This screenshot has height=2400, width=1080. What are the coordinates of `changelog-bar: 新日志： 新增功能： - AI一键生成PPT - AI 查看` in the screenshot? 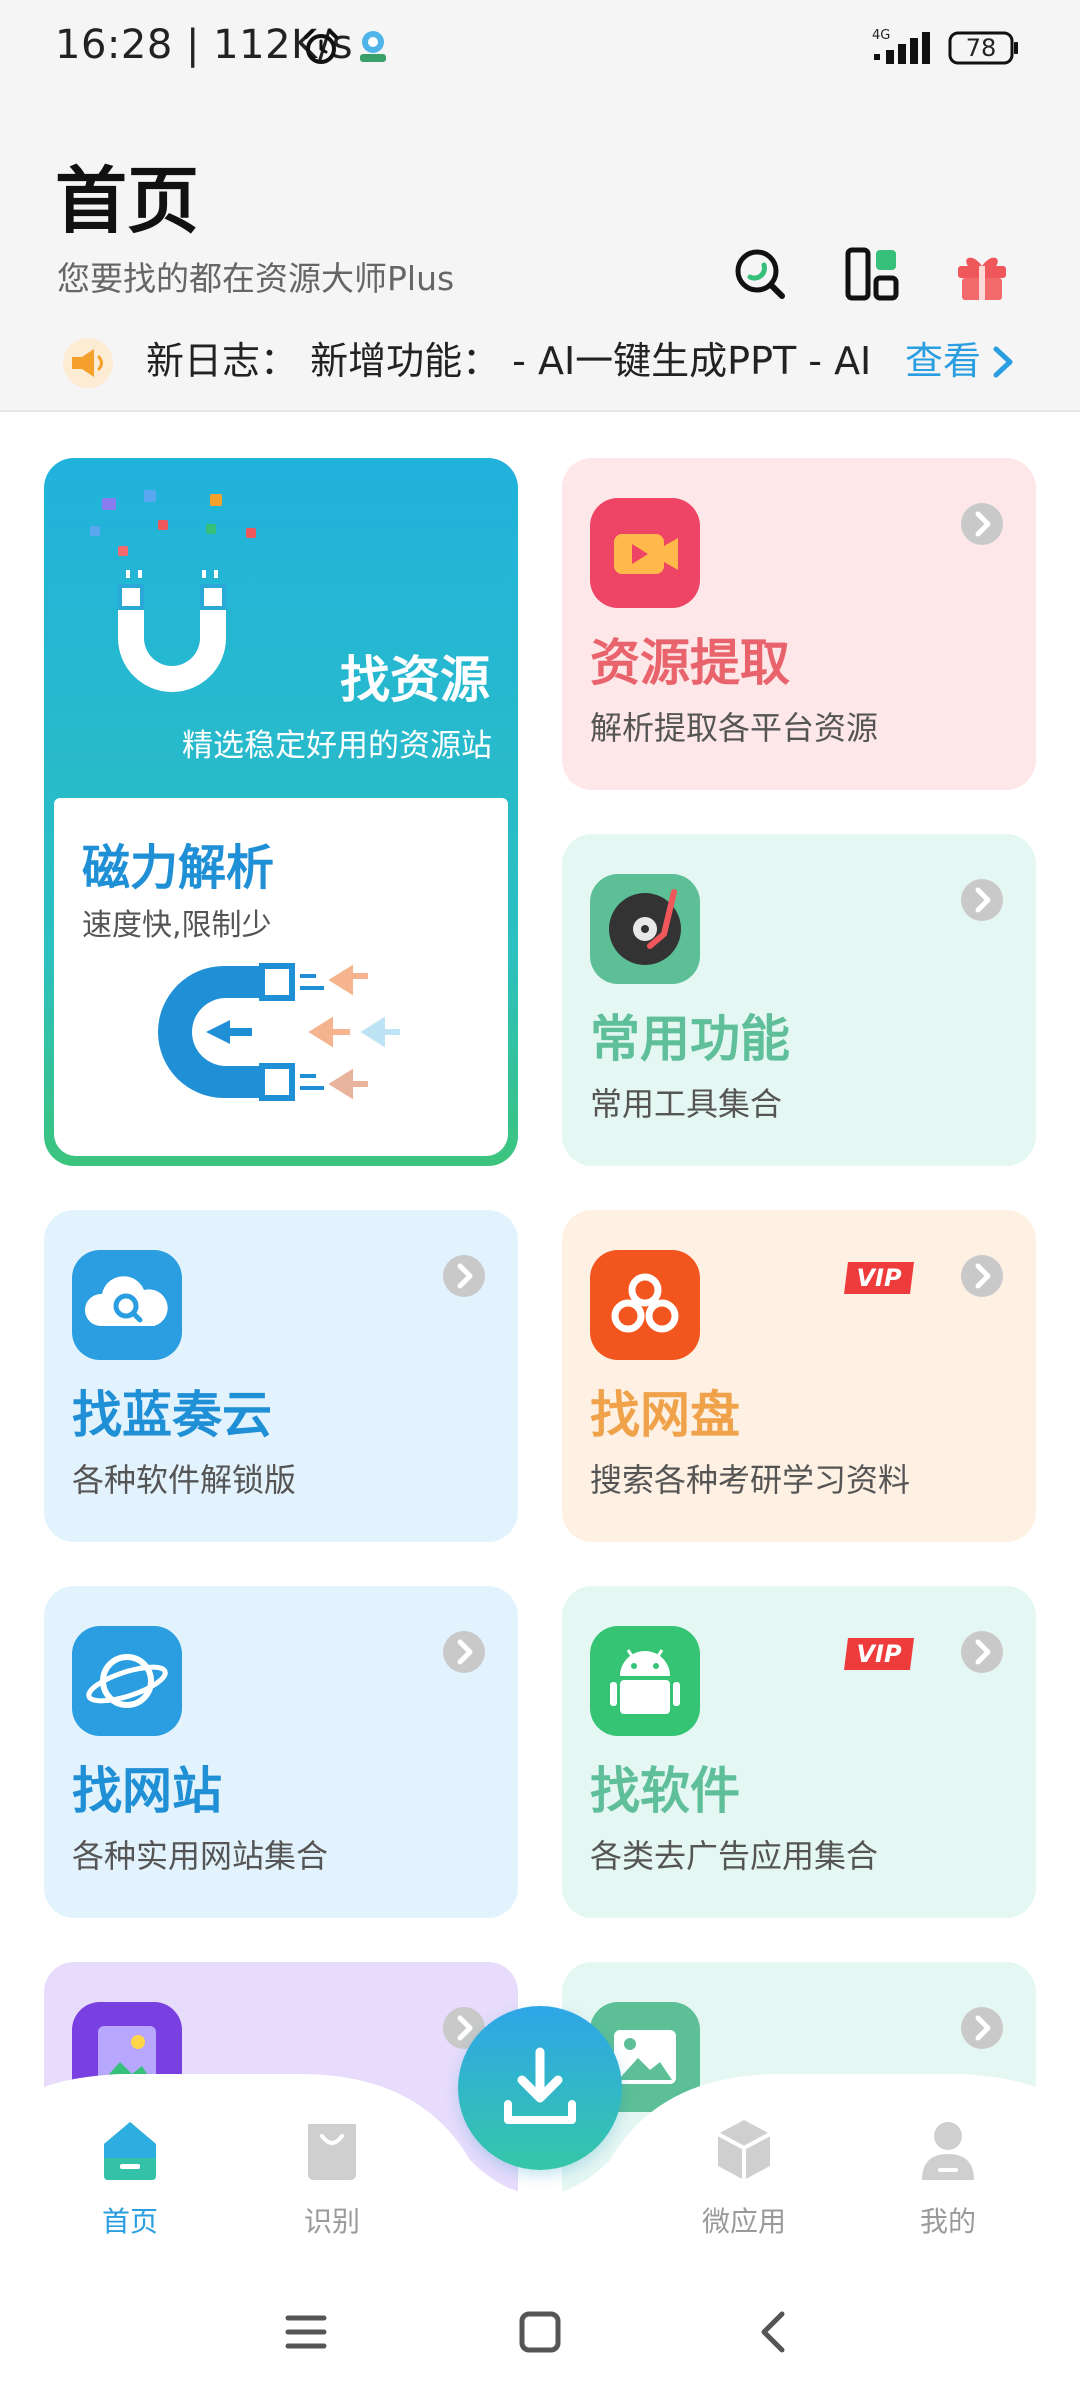 It's located at (540, 355).